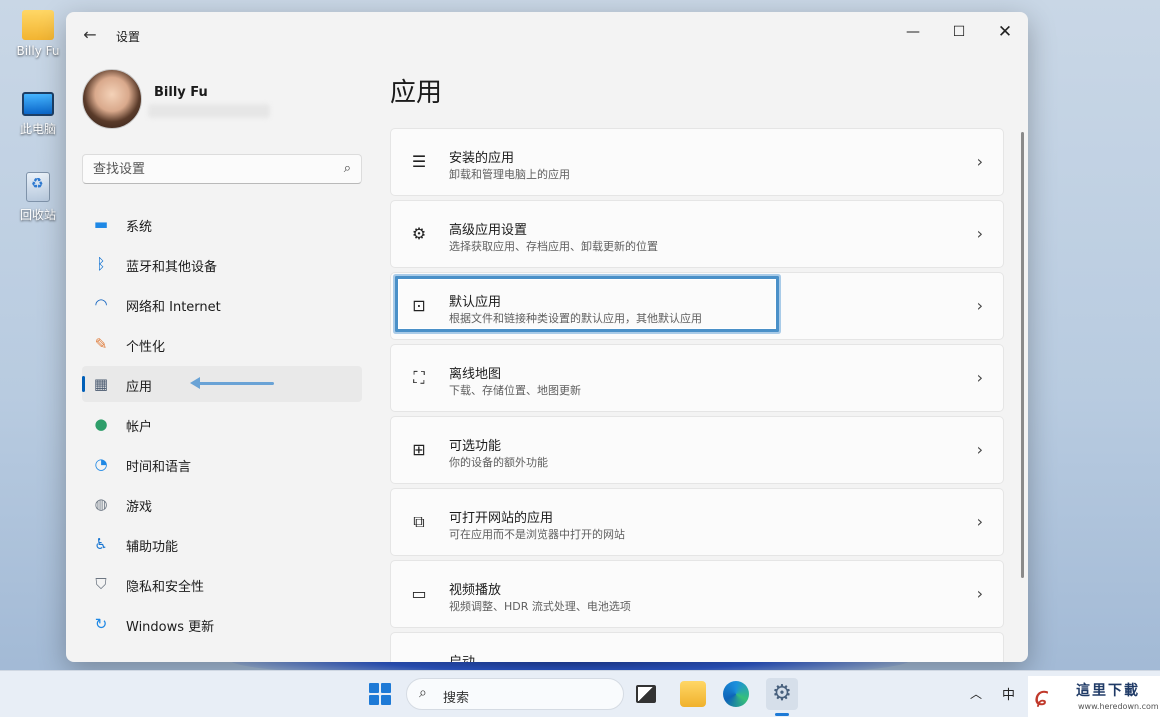  I want to click on sidebar-item-label: 辅助功能, so click(152, 547).